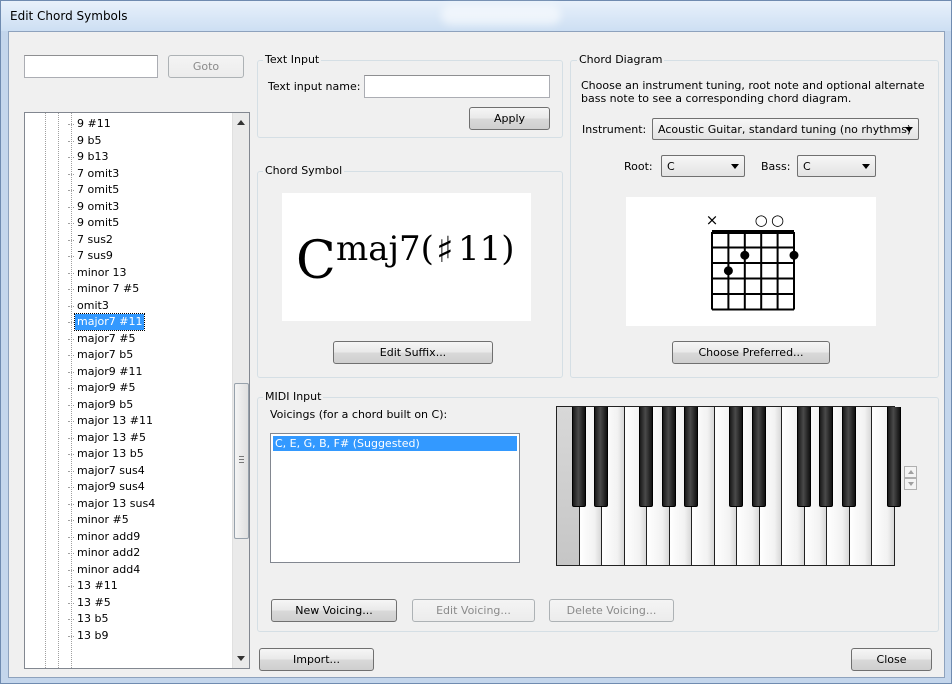  I want to click on guitar-chord-diagram: × ○ ○, so click(752, 261).